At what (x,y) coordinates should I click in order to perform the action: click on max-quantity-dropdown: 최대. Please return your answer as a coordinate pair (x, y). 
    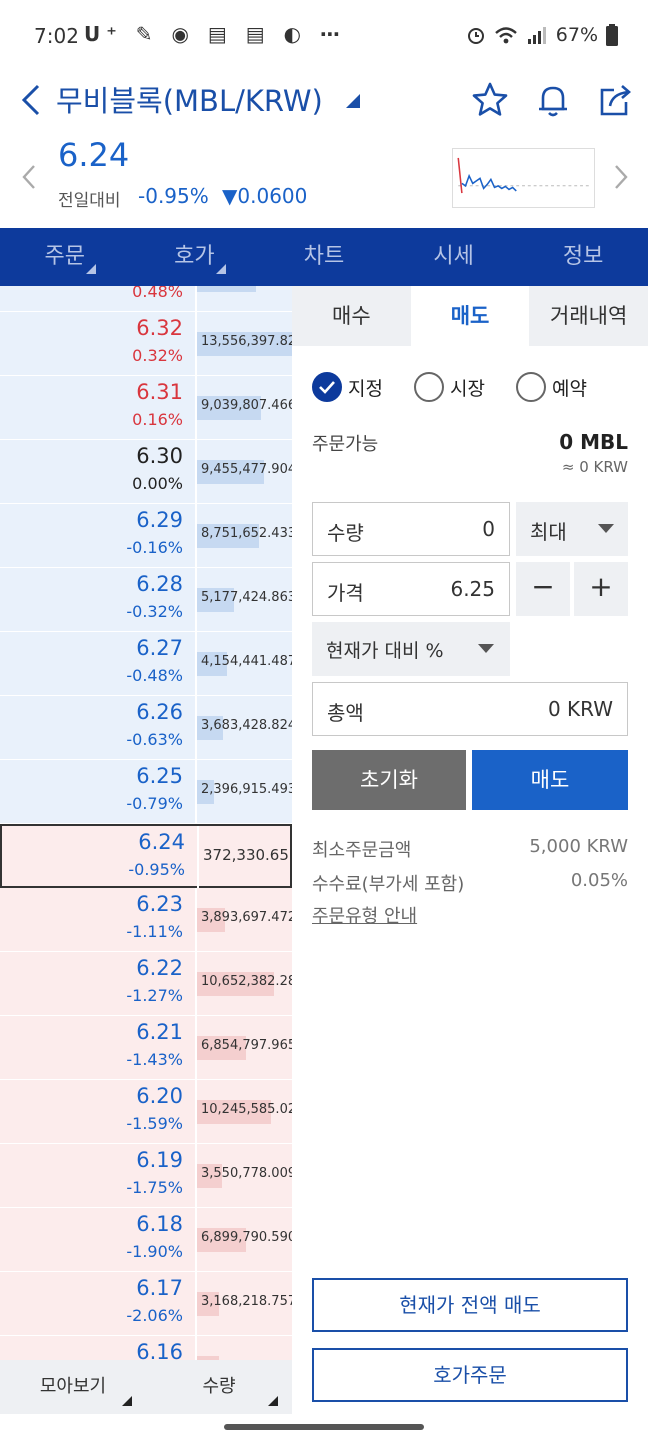
    Looking at the image, I should click on (572, 529).